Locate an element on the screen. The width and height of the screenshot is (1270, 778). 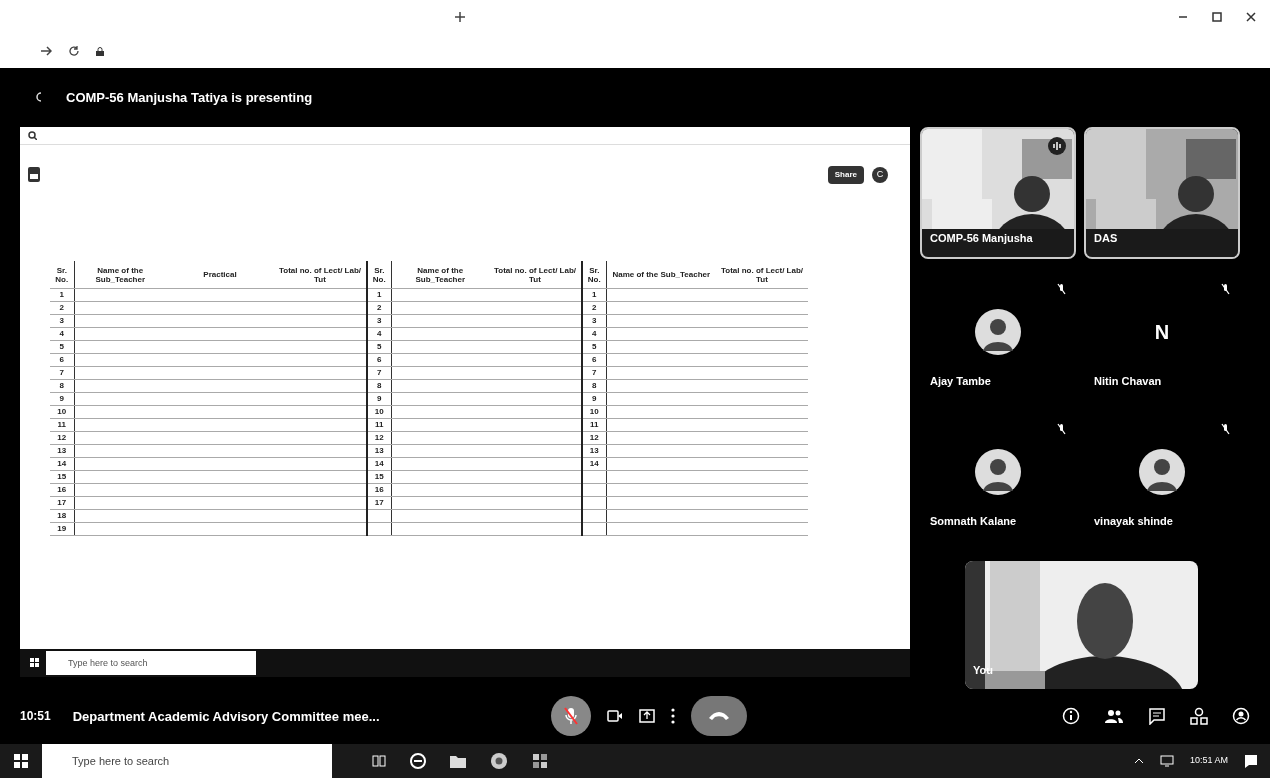
activities-button is located at coordinates (1199, 716).